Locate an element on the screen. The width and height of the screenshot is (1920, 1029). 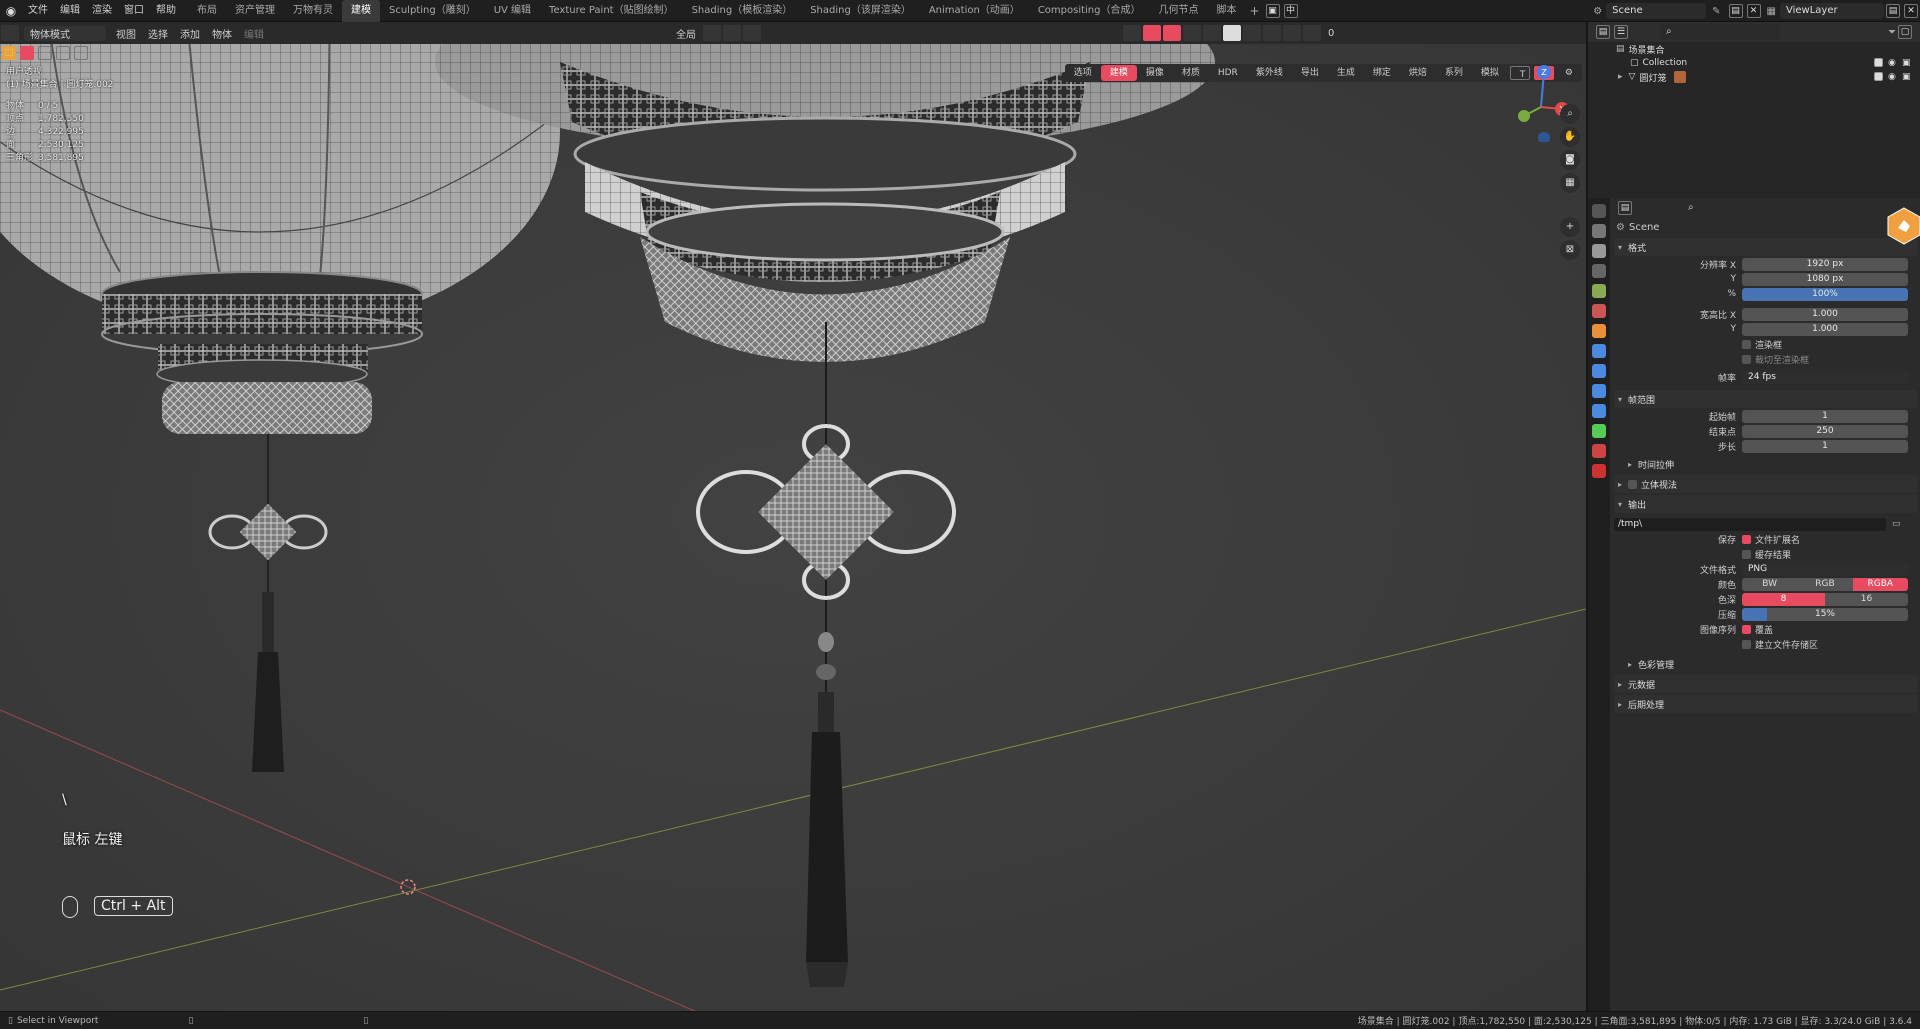
new-collection-icon: ▢ is located at coordinates (1905, 32).